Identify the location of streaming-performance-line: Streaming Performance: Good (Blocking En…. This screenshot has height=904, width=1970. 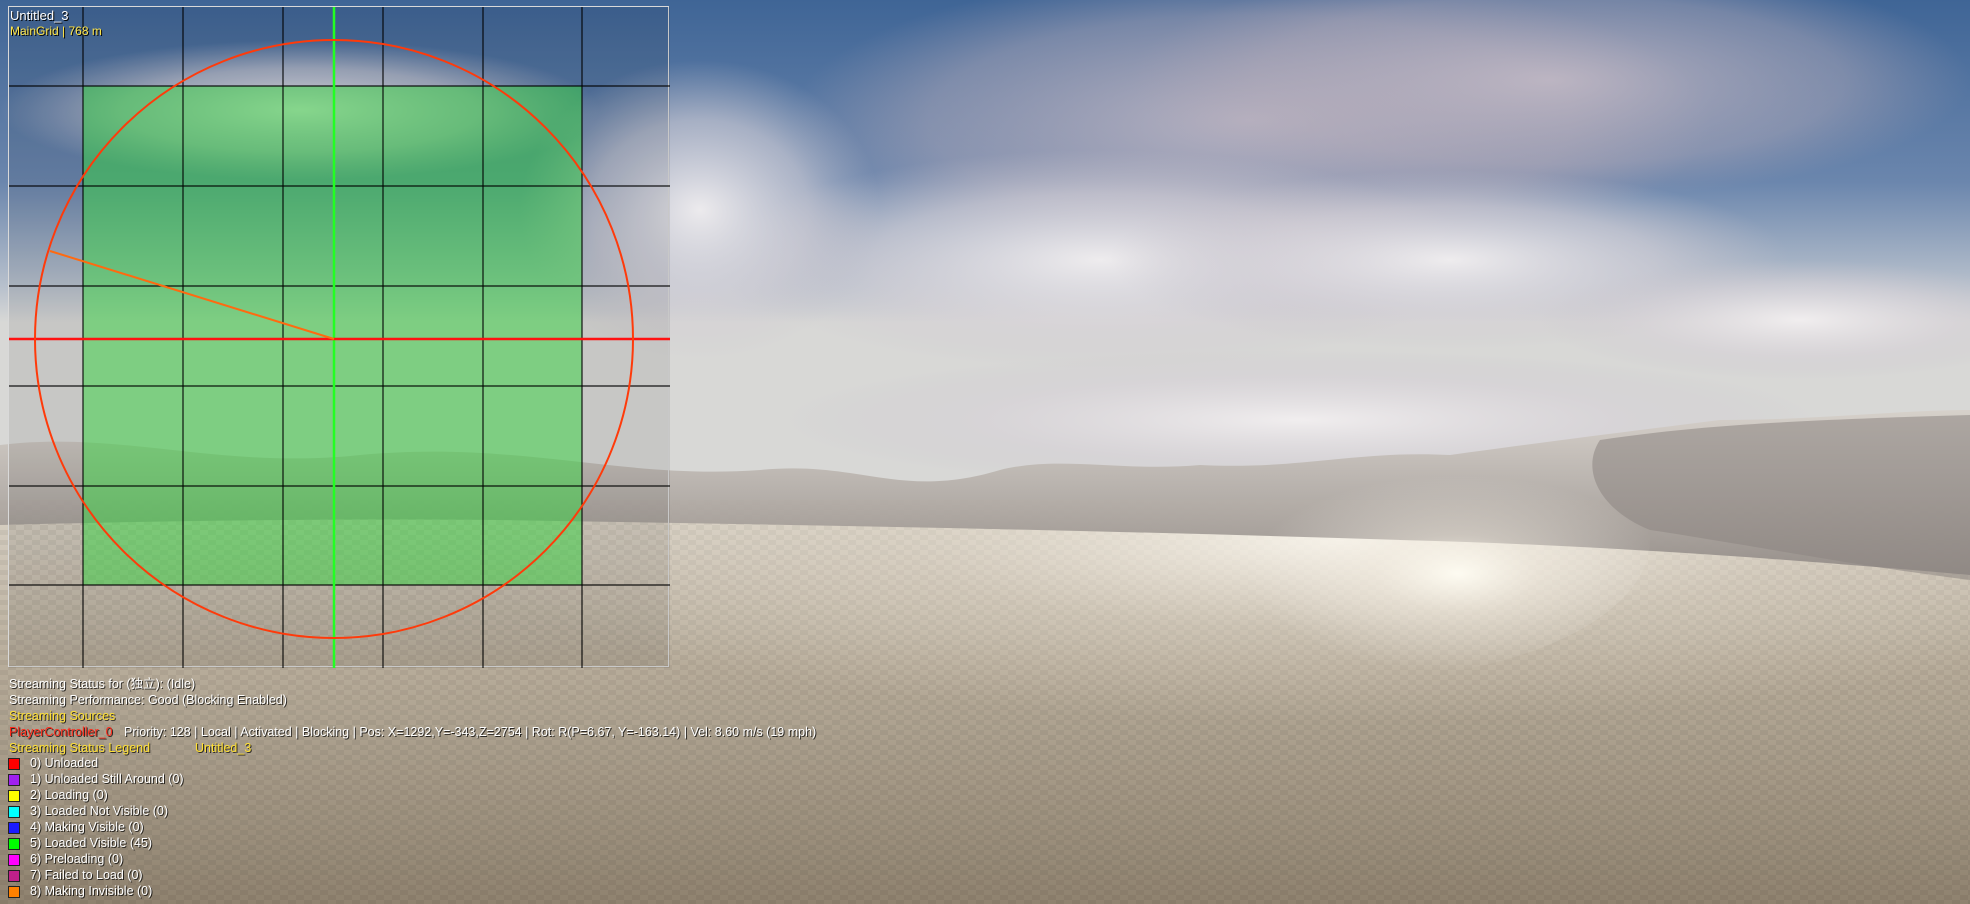
(148, 700).